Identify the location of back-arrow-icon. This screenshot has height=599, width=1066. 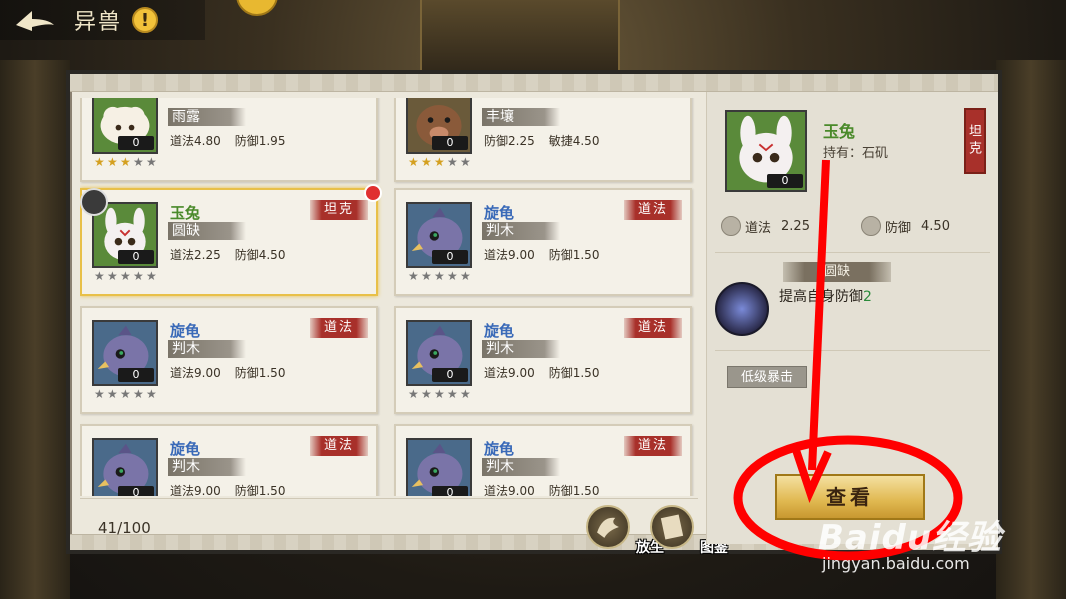
(37, 20).